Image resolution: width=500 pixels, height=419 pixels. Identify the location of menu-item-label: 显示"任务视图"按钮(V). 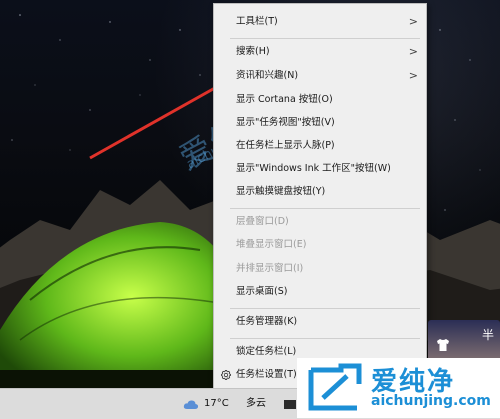
(285, 122).